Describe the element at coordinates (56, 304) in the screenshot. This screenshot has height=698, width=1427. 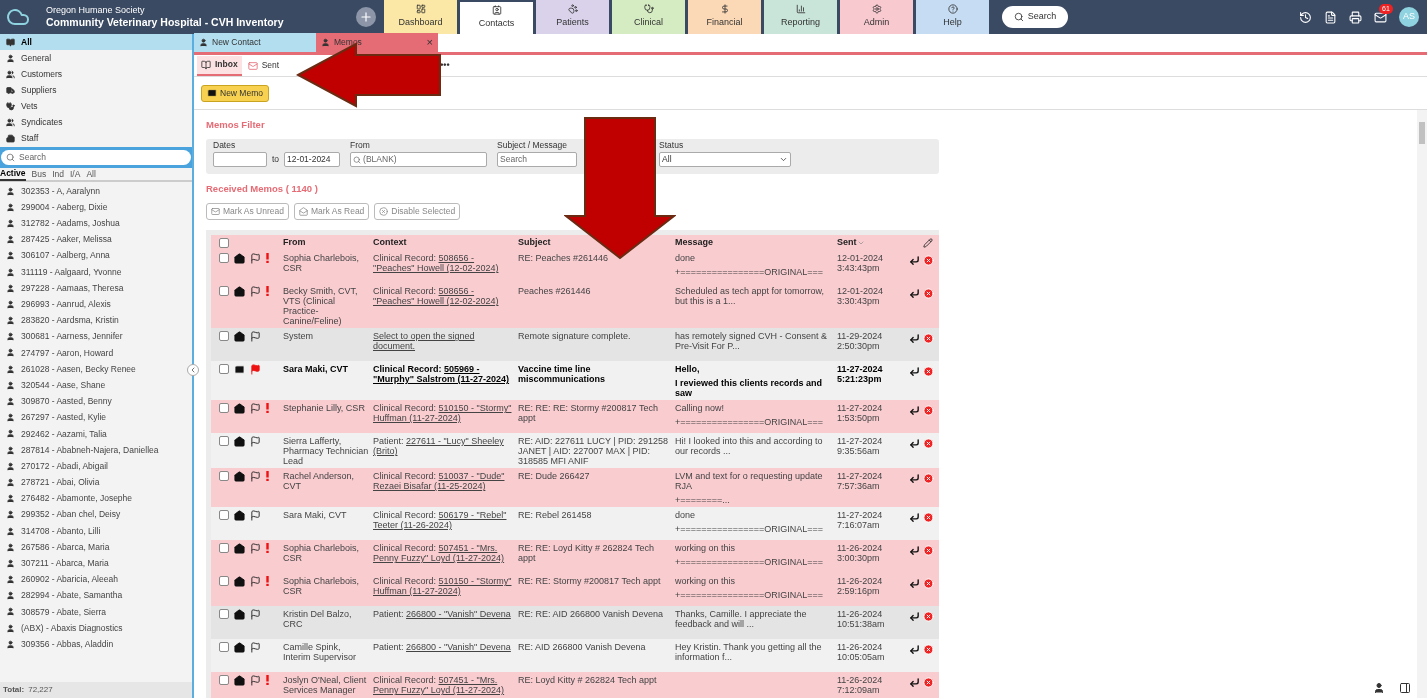
I see `contact-item: 296993 - Aanrud, Alexis` at that location.